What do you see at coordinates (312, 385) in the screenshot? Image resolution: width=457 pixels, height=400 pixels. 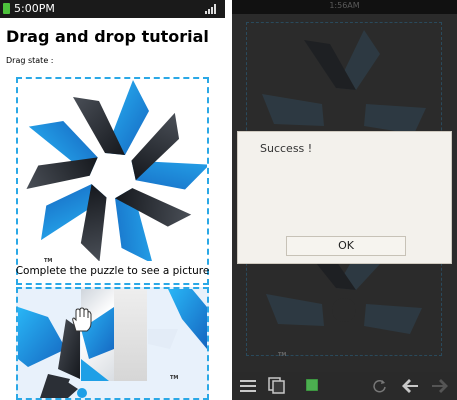 I see `app-icon` at bounding box center [312, 385].